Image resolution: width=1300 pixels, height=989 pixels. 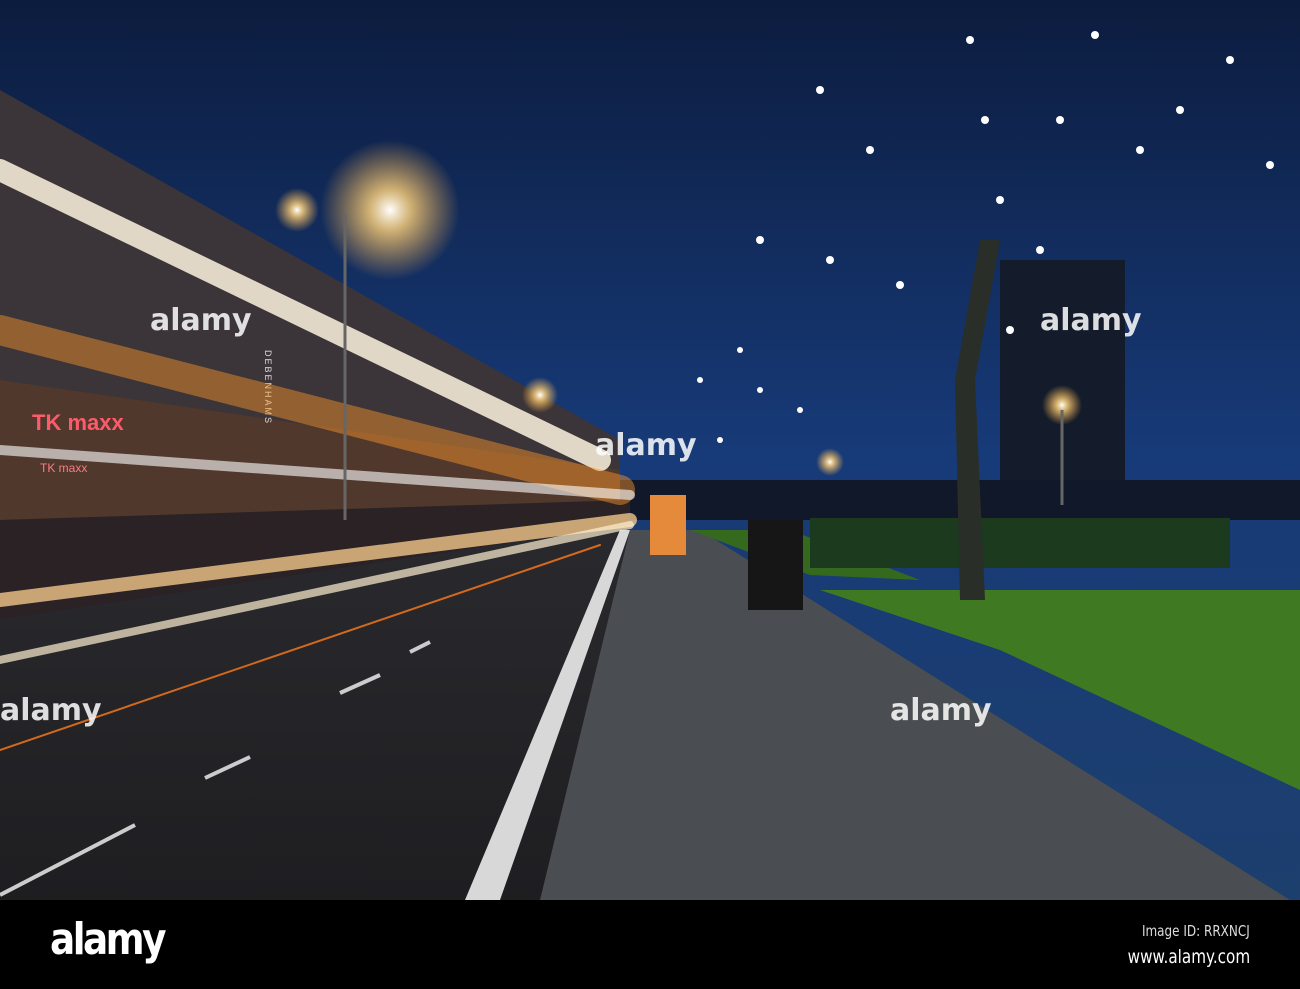 I want to click on tkmaxx-sign: TK maxx, so click(x=78, y=422).